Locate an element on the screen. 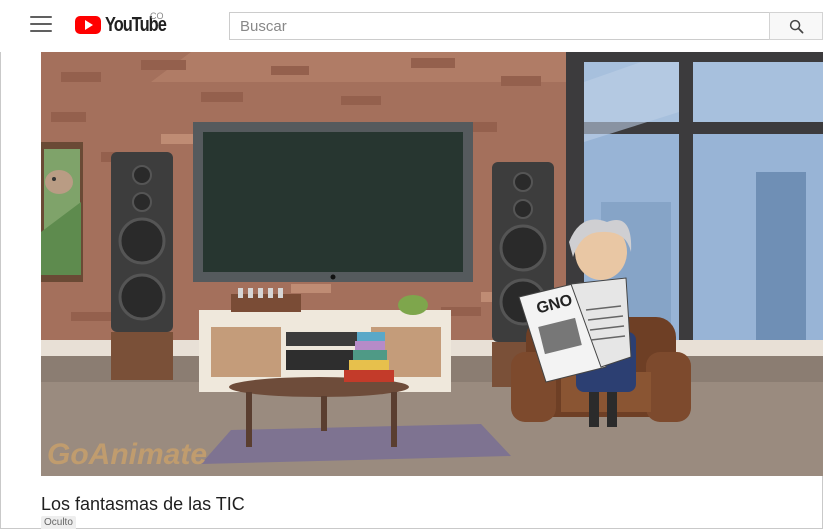 This screenshot has height=529, width=823. youtube-logo: YouTube CO is located at coordinates (121, 24).